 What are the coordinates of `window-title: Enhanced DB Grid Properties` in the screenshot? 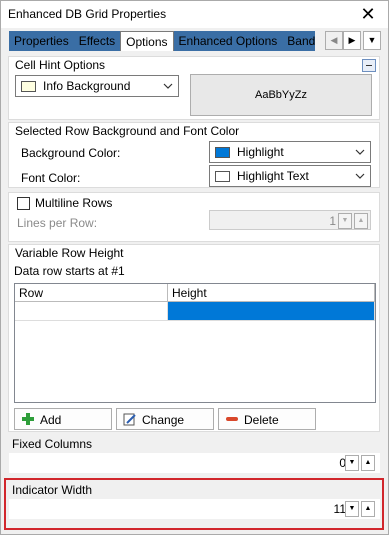 It's located at (87, 14).